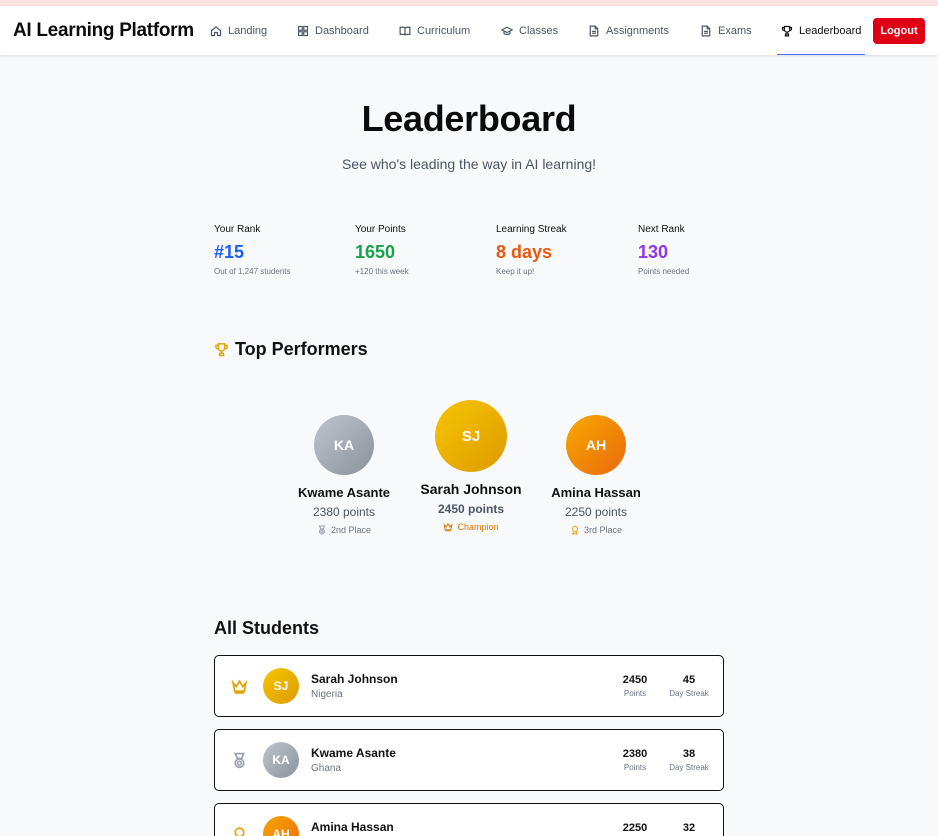  I want to click on stat-value: 8 days, so click(524, 252).